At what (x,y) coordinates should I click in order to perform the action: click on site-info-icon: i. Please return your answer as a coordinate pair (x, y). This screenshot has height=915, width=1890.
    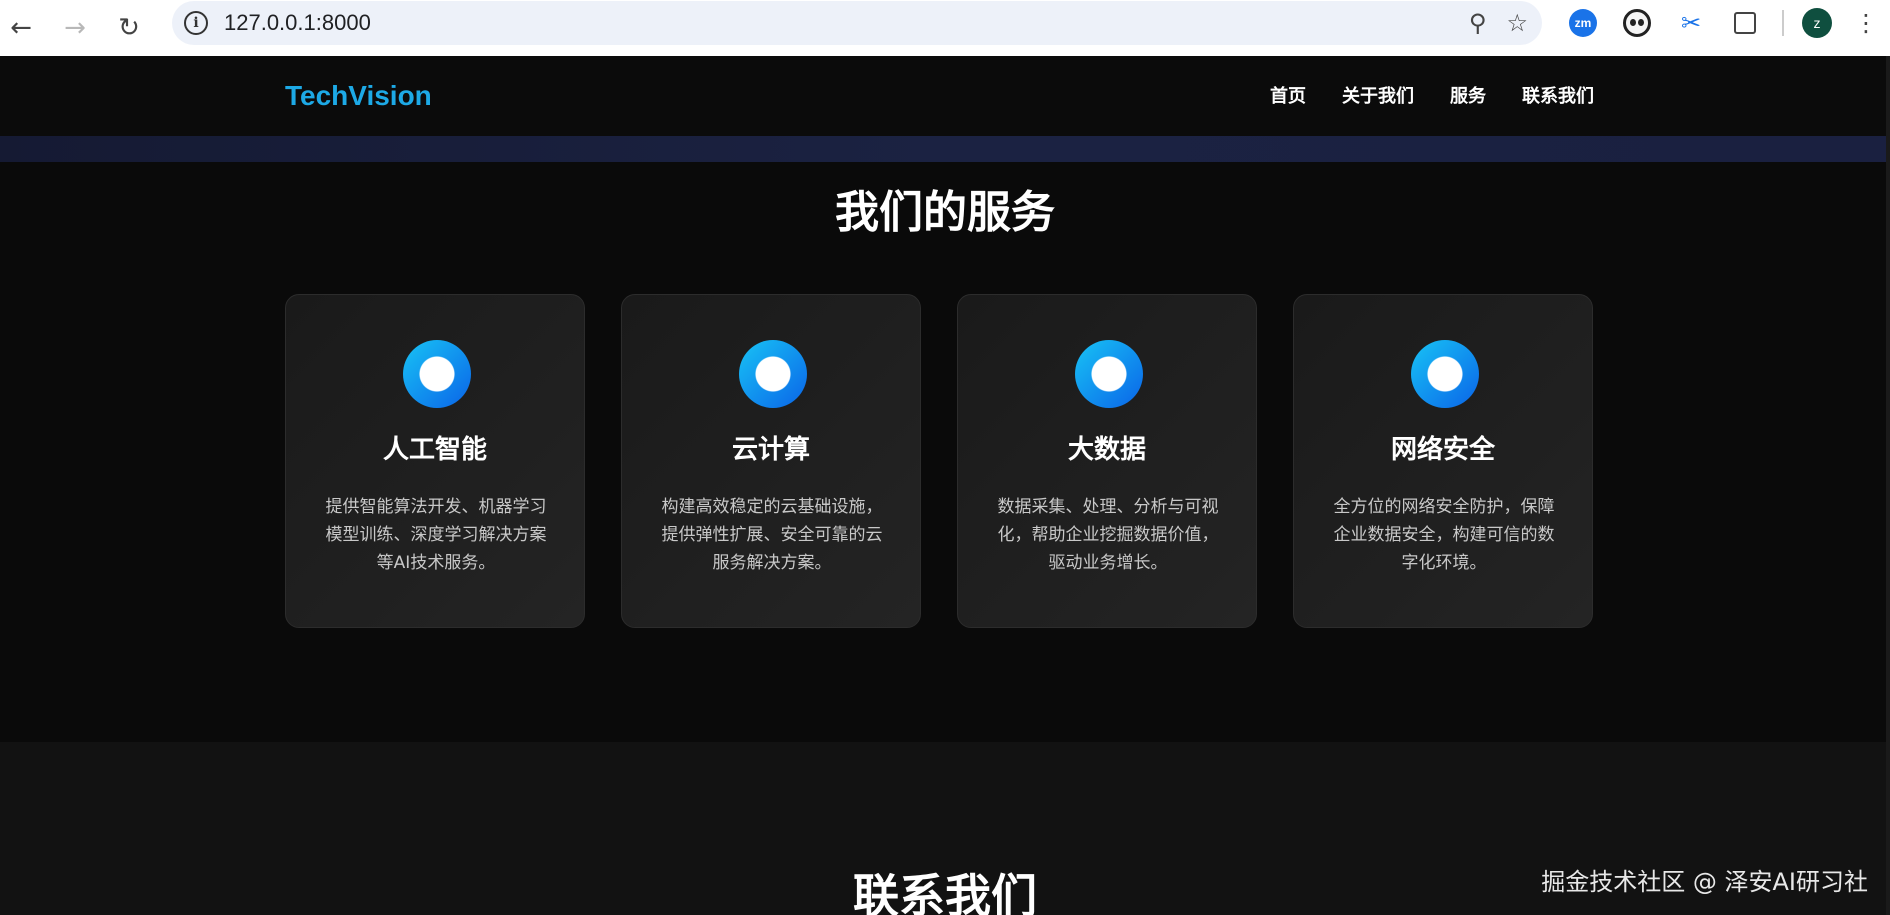
    Looking at the image, I should click on (196, 23).